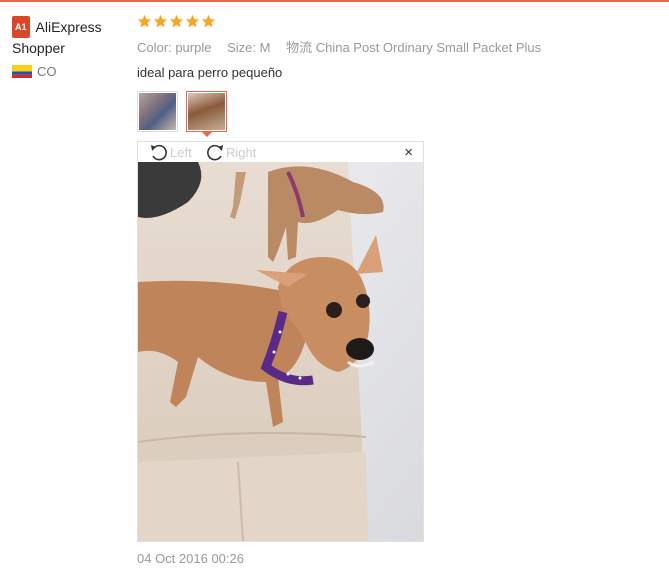 The width and height of the screenshot is (669, 571). I want to click on shipping-label: 物流, so click(299, 47).